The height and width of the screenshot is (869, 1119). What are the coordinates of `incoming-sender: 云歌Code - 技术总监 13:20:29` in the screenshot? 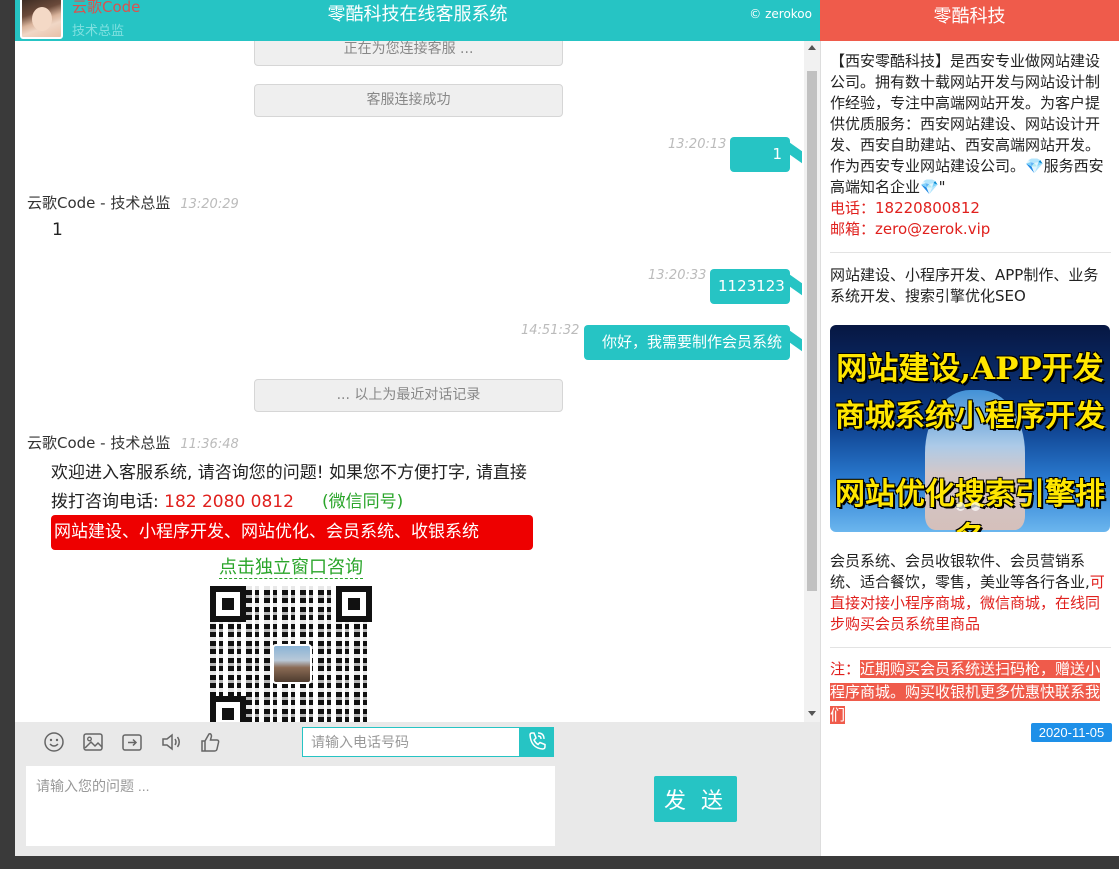 It's located at (133, 202).